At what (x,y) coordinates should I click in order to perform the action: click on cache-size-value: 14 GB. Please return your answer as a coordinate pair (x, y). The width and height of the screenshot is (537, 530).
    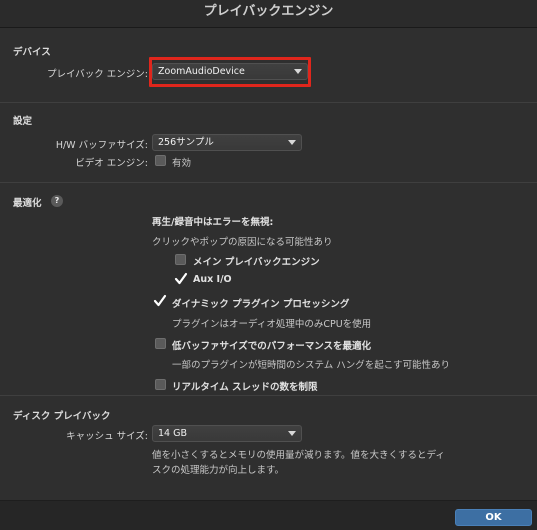
    Looking at the image, I should click on (172, 433).